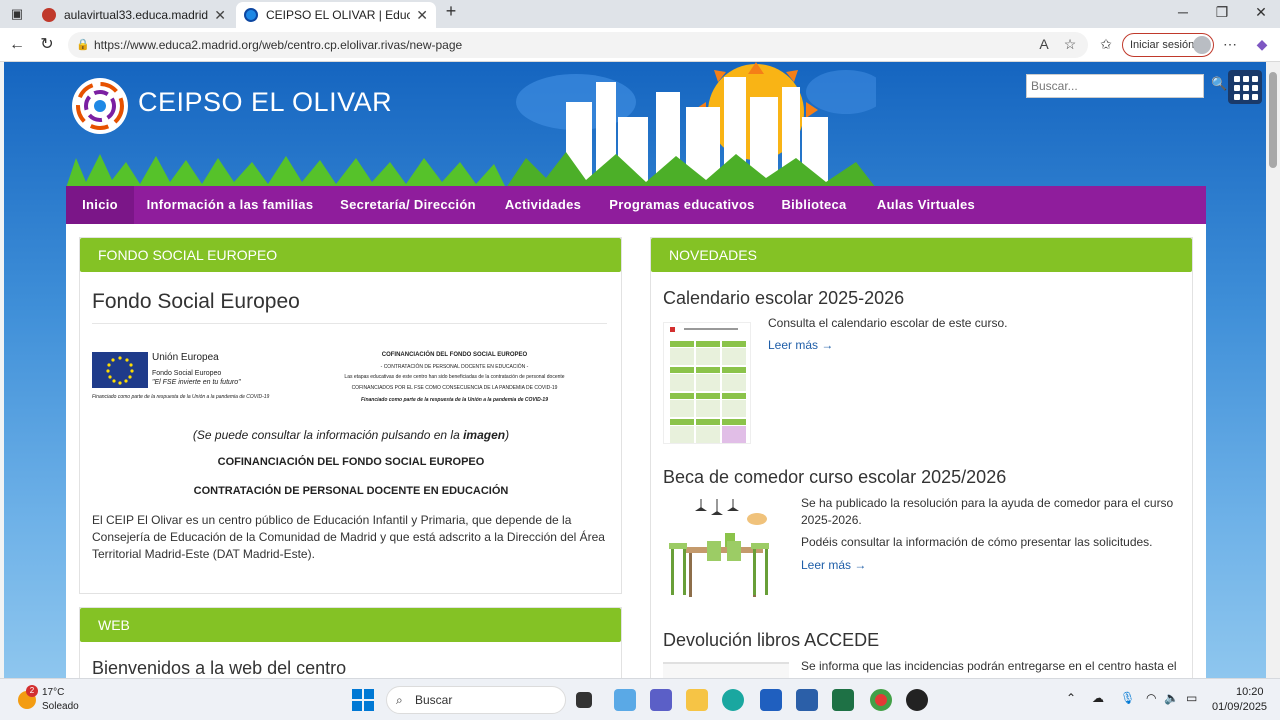 The image size is (1280, 720). Describe the element at coordinates (349, 323) in the screenshot. I see `divider` at that location.